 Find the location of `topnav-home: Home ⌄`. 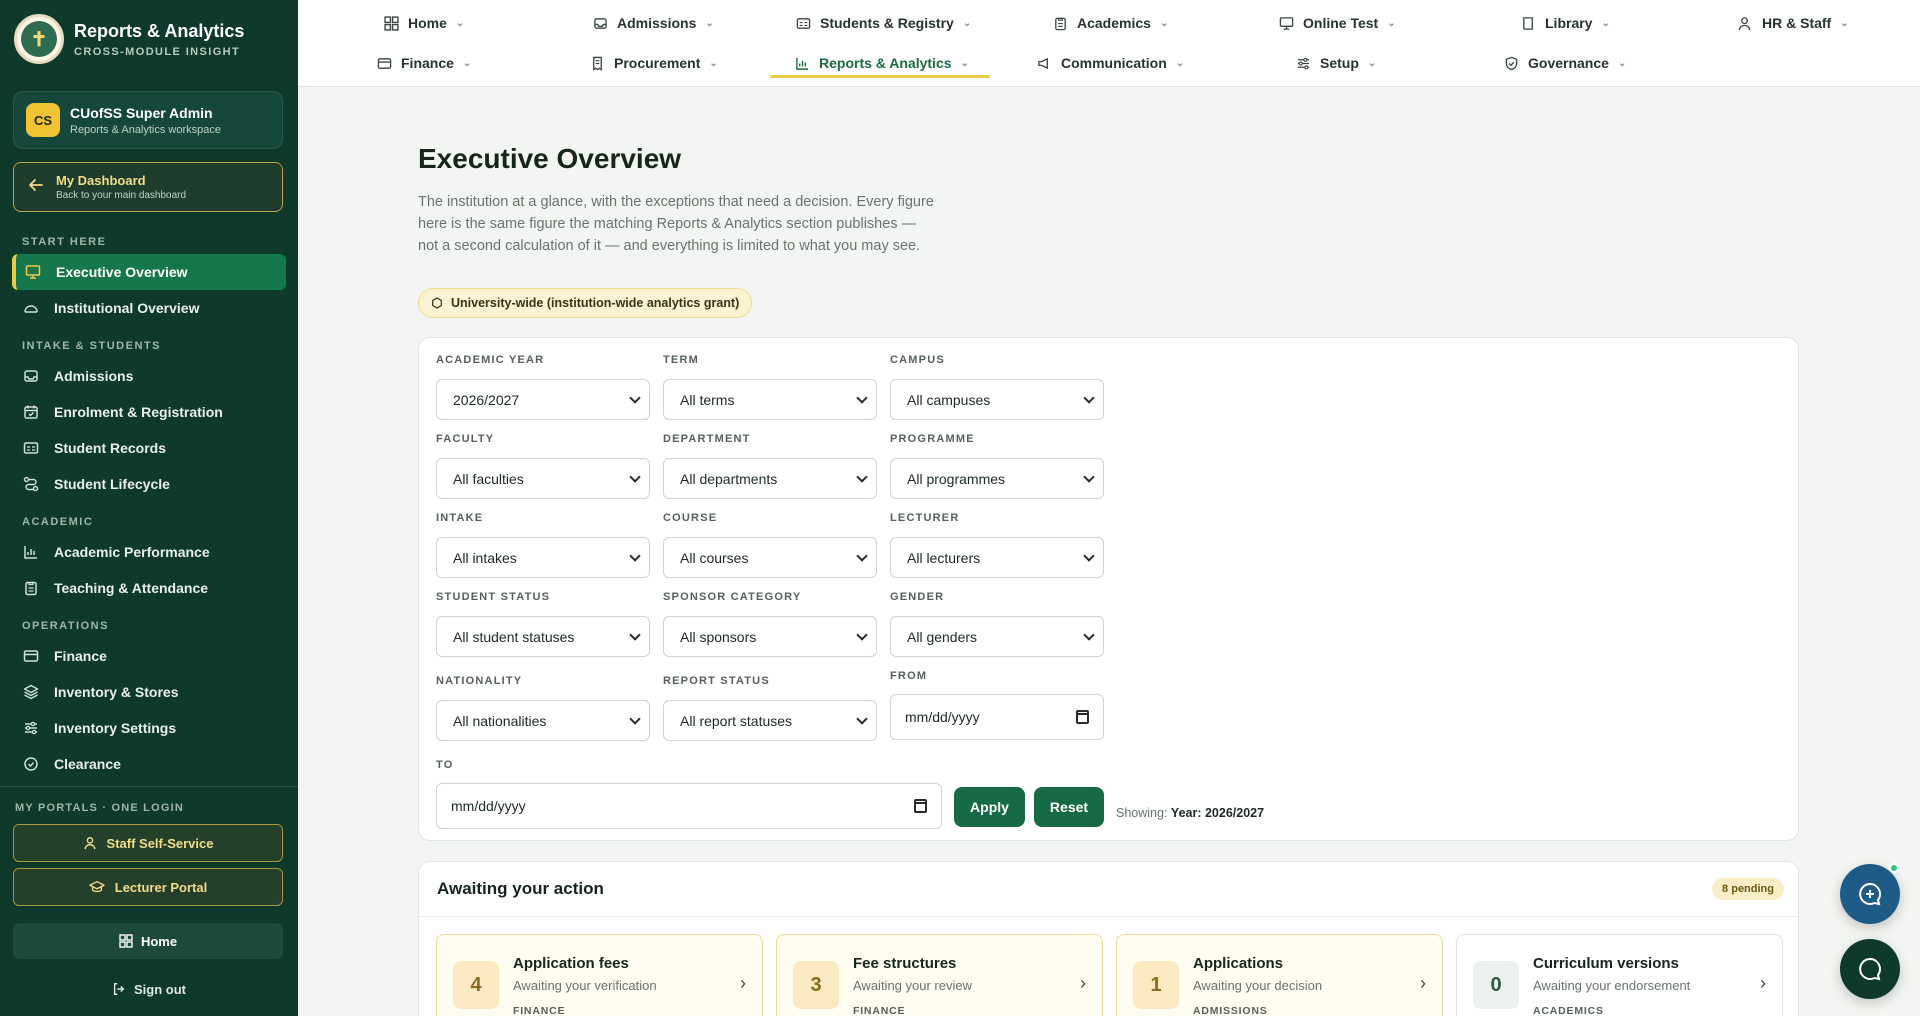

topnav-home: Home ⌄ is located at coordinates (424, 23).